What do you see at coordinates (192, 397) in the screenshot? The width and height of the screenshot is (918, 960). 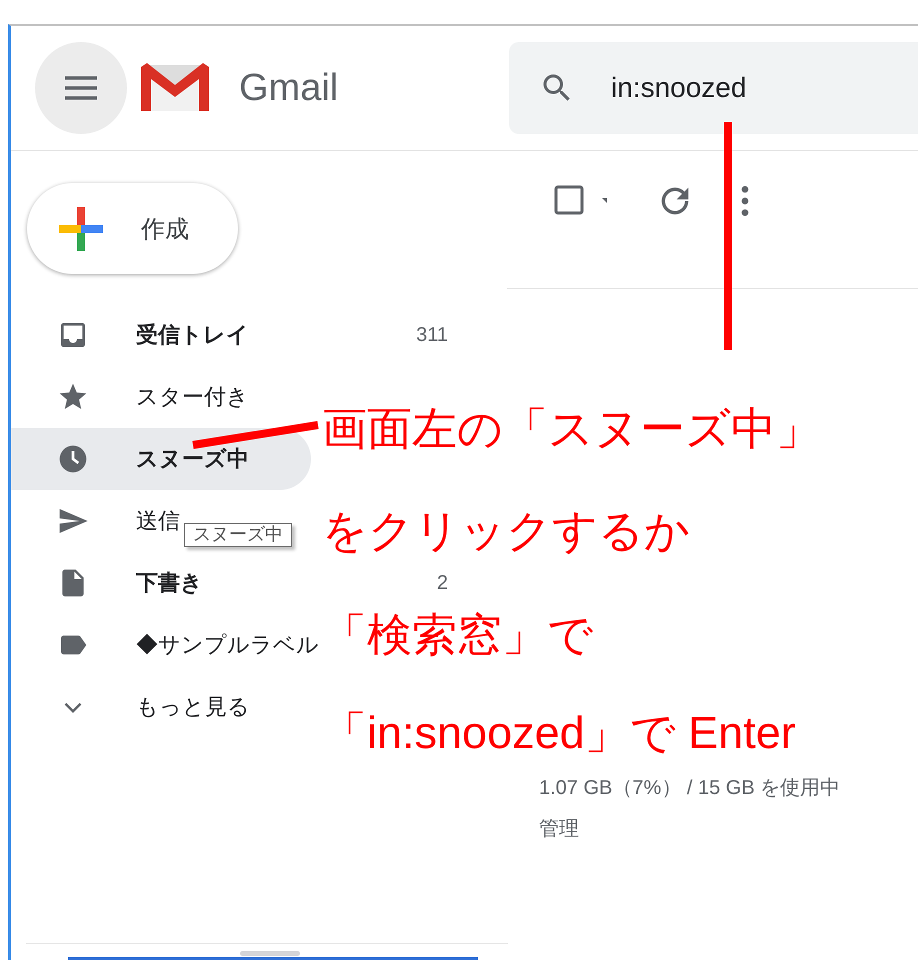 I see `nav-label: スター付き` at bounding box center [192, 397].